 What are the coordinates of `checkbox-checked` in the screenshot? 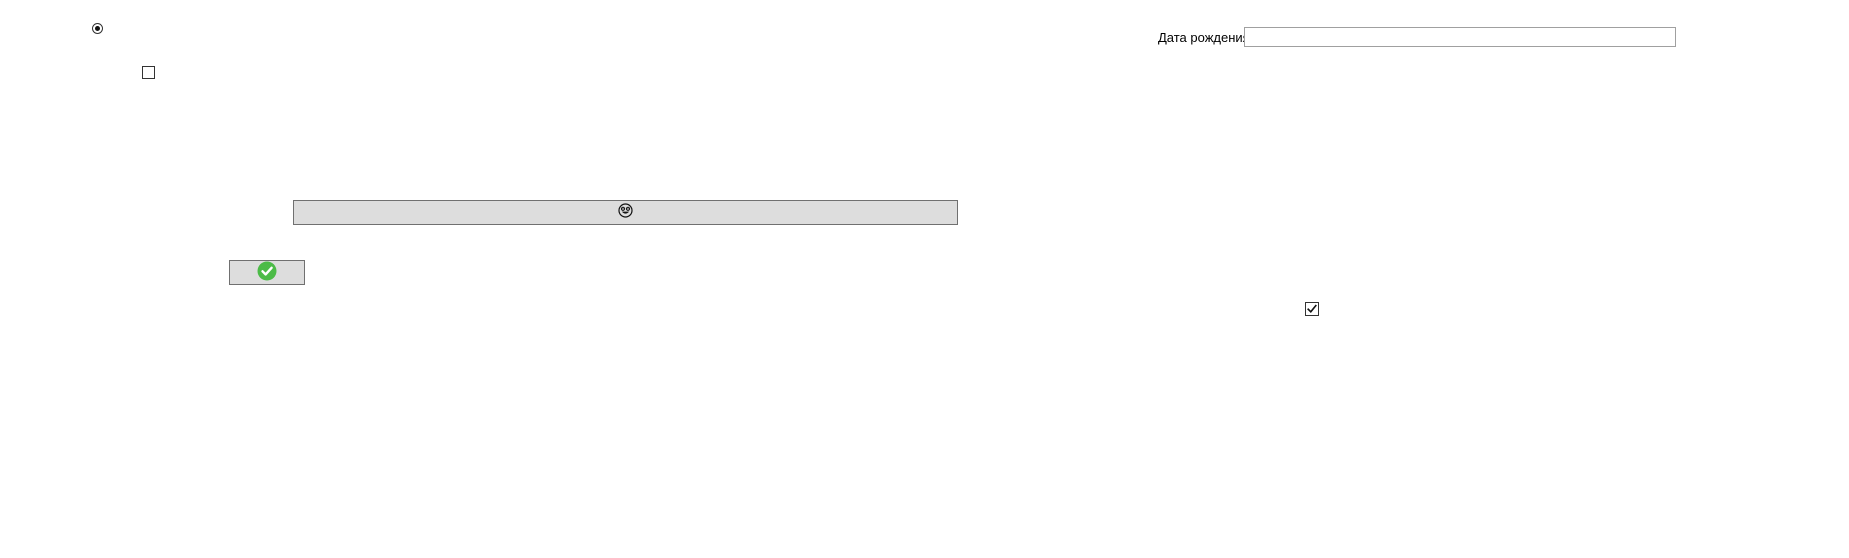 It's located at (1312, 309).